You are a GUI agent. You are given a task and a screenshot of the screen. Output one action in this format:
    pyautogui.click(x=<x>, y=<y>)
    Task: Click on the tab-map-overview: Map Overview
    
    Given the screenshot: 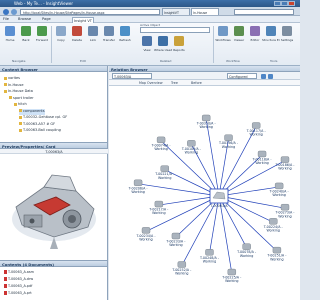 What is the action you would take?
    pyautogui.click(x=151, y=83)
    